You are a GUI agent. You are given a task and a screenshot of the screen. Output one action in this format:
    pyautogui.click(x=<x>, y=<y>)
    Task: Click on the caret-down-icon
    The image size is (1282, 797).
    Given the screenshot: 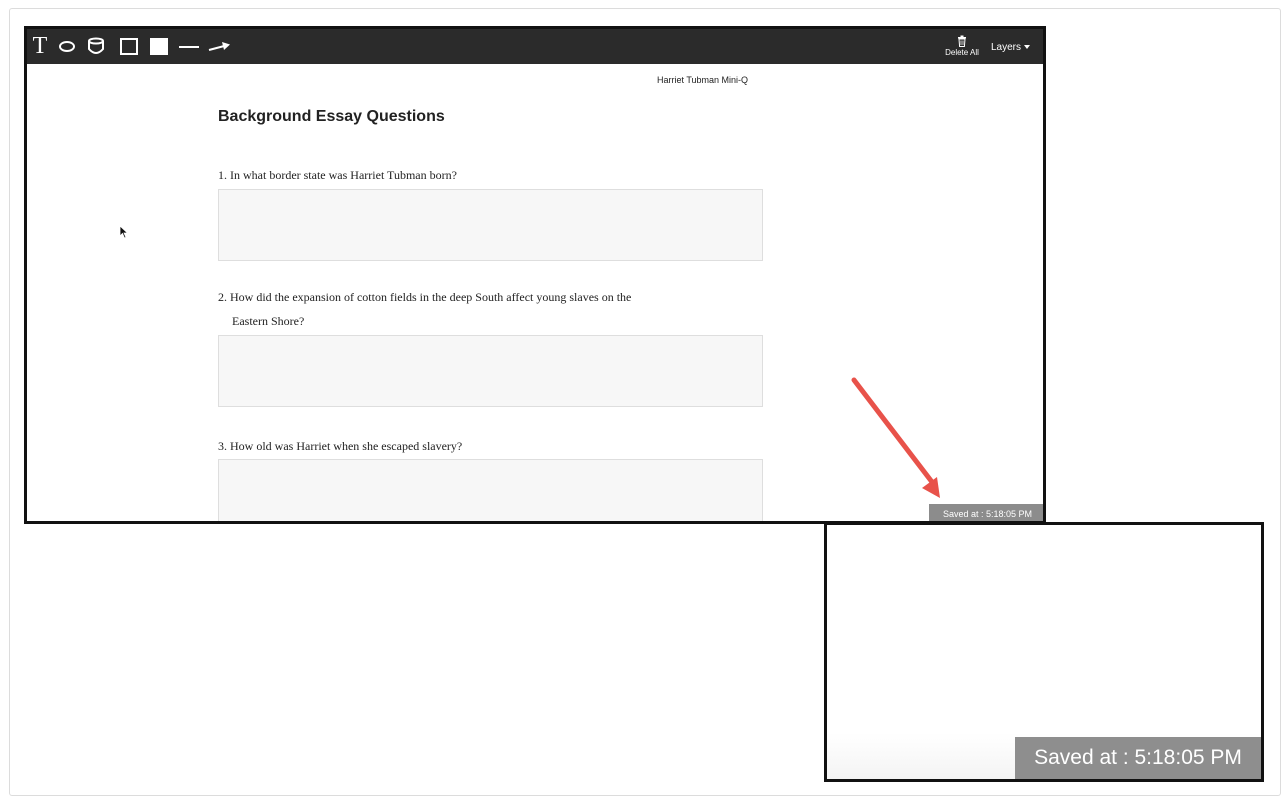 What is the action you would take?
    pyautogui.click(x=1027, y=47)
    